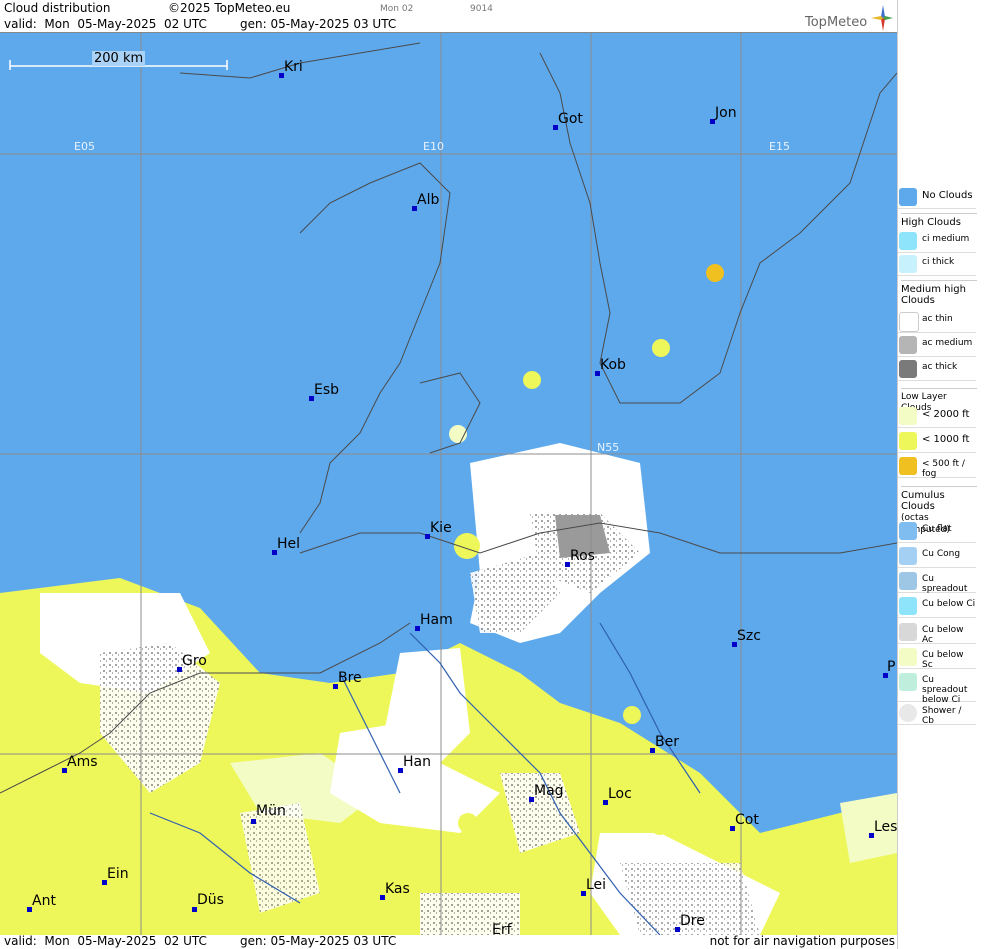 Image resolution: width=989 pixels, height=949 pixels. I want to click on city-label: Mün, so click(271, 811).